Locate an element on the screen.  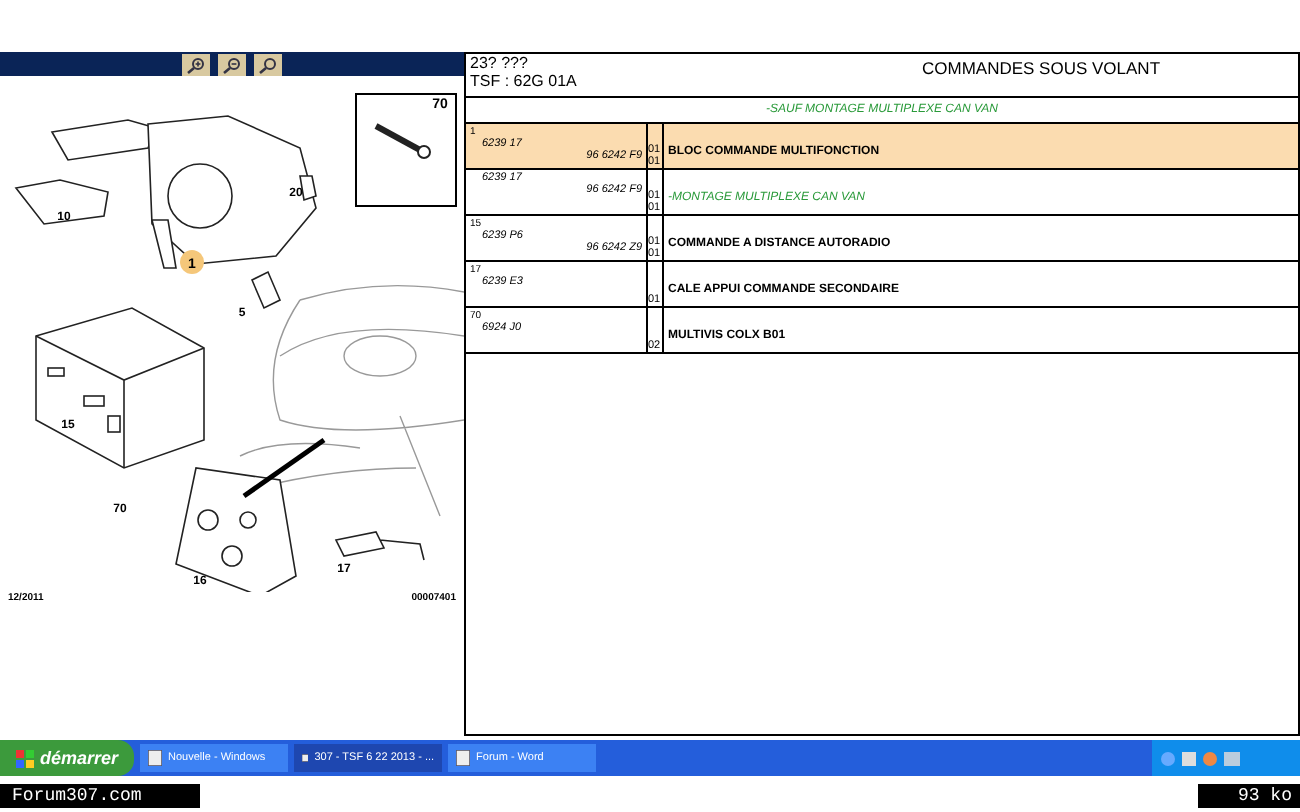
site-label: Forum307.com is located at coordinates (100, 796).